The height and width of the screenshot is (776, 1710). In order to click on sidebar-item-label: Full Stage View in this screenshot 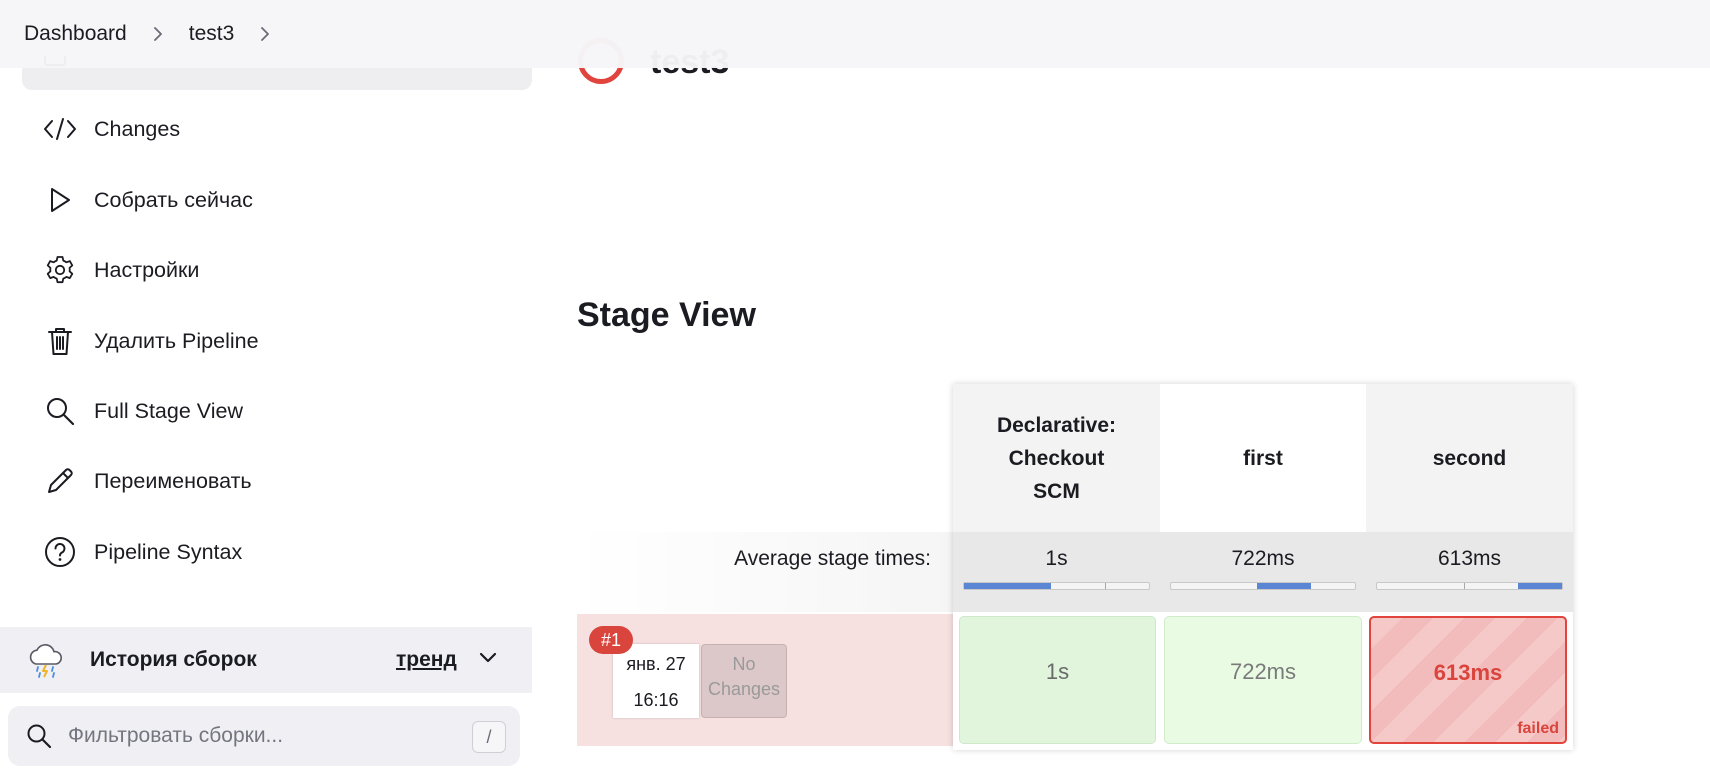, I will do `click(168, 410)`.